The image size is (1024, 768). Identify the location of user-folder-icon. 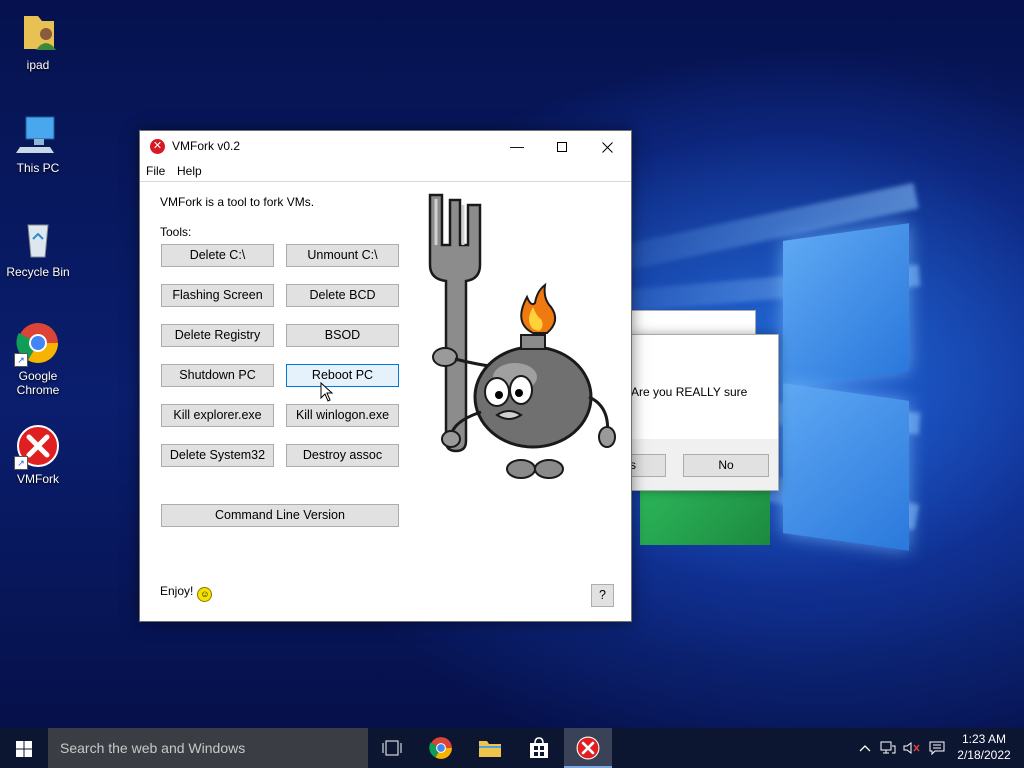
(38, 32).